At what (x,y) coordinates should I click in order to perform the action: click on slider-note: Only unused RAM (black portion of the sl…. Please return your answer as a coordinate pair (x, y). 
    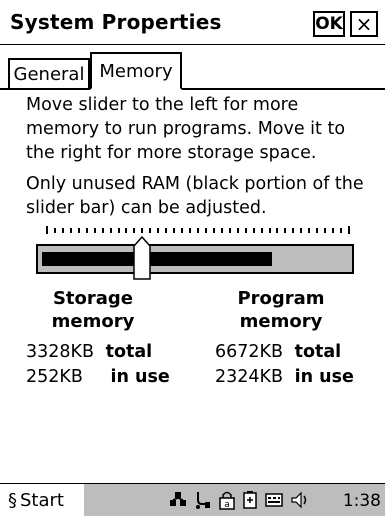
    Looking at the image, I should click on (195, 196).